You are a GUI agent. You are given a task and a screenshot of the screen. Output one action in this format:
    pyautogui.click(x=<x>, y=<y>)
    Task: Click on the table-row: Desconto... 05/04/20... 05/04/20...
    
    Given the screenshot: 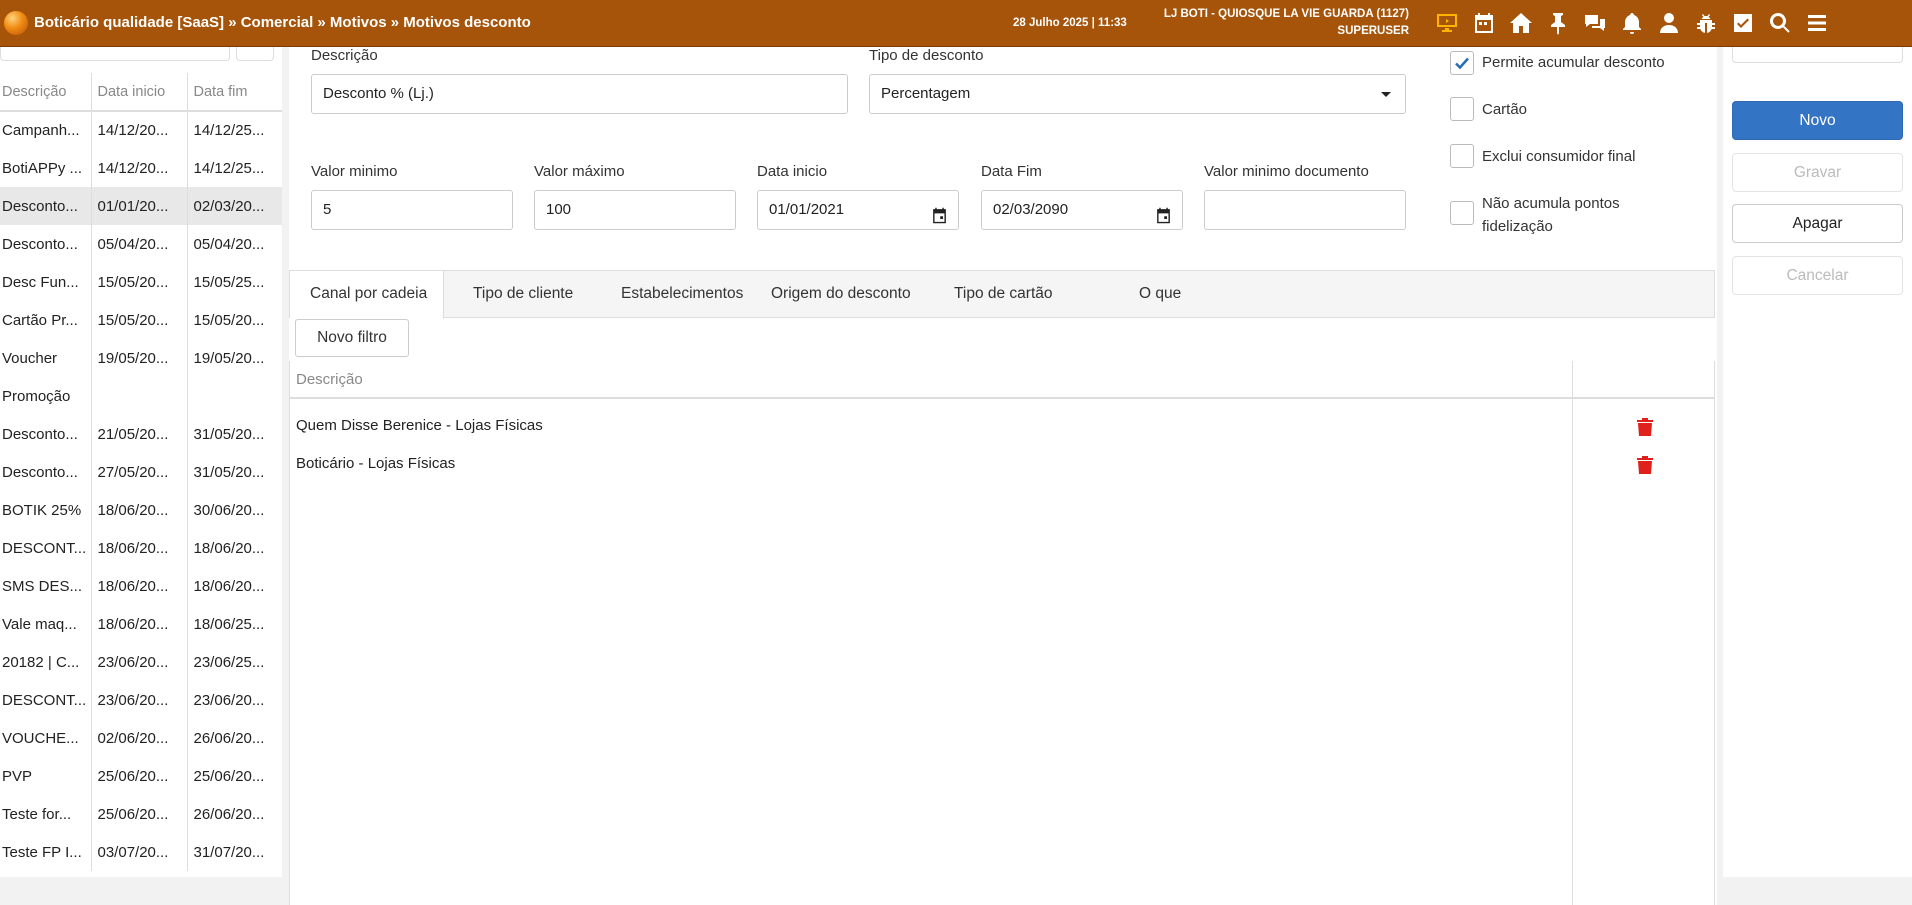 What is the action you would take?
    pyautogui.click(x=141, y=244)
    